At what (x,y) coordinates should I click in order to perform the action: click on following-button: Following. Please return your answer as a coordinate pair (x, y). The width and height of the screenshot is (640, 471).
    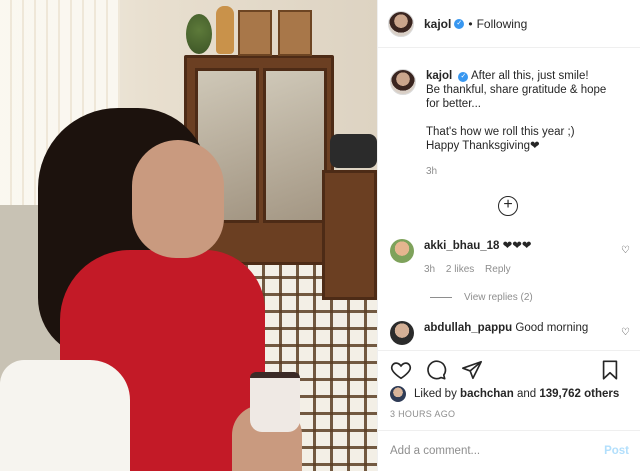
    Looking at the image, I should click on (502, 24).